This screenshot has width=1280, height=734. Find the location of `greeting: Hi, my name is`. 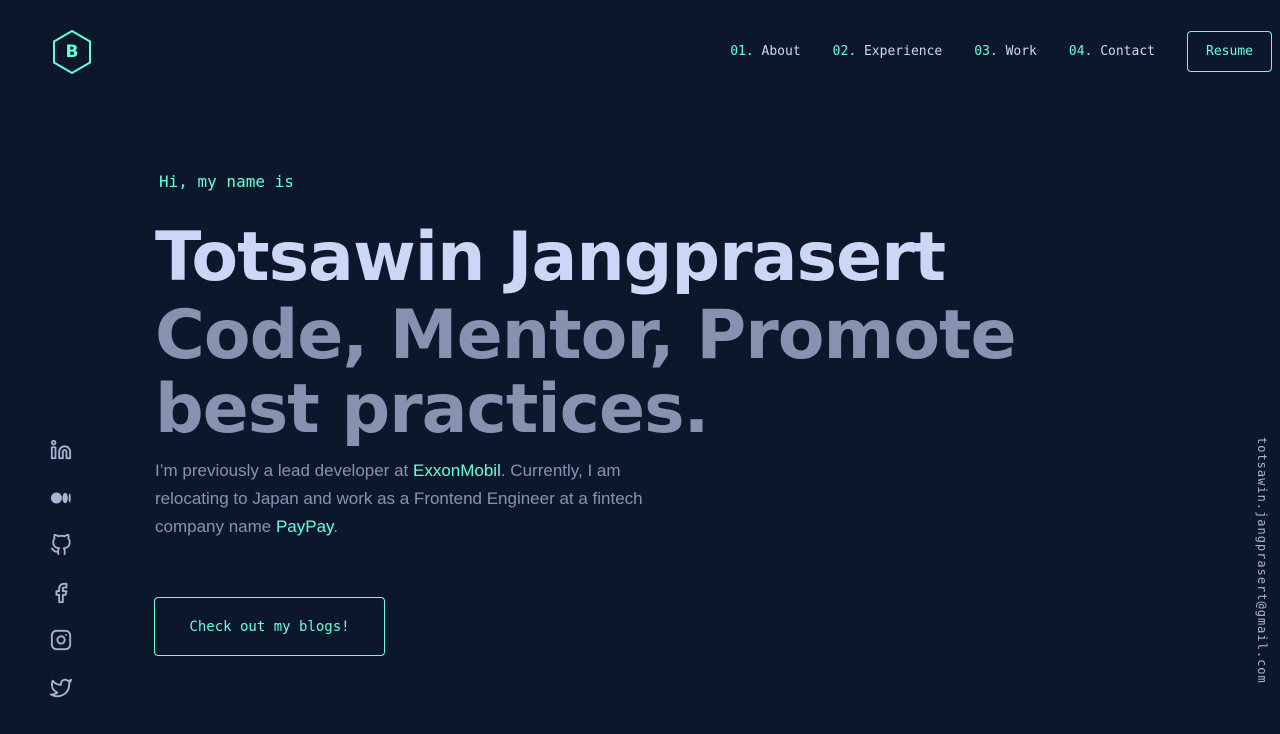

greeting: Hi, my name is is located at coordinates (226, 181).